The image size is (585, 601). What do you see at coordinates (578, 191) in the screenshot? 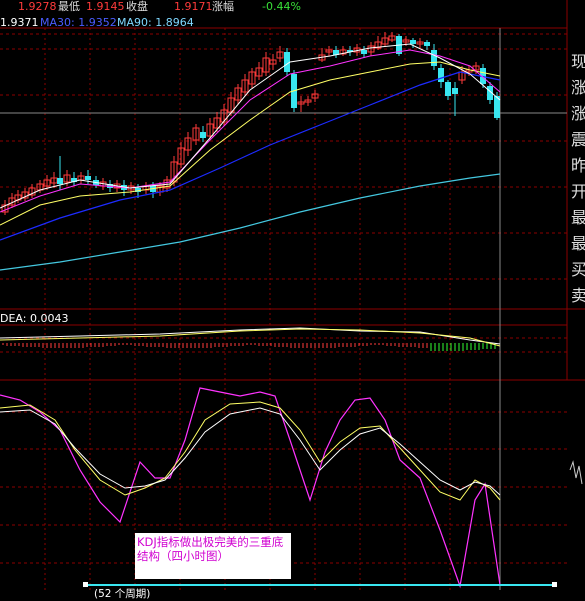
I see `sidebar-label-open: 开` at bounding box center [578, 191].